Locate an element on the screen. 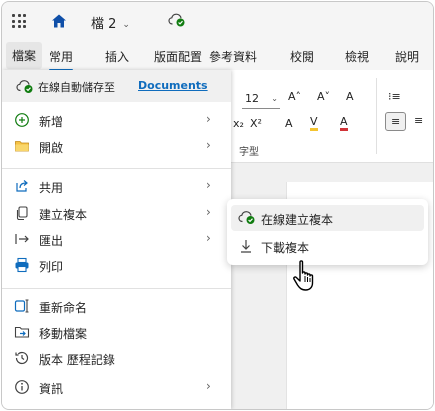 The width and height of the screenshot is (435, 411). grow-font-button: A˄ is located at coordinates (294, 96).